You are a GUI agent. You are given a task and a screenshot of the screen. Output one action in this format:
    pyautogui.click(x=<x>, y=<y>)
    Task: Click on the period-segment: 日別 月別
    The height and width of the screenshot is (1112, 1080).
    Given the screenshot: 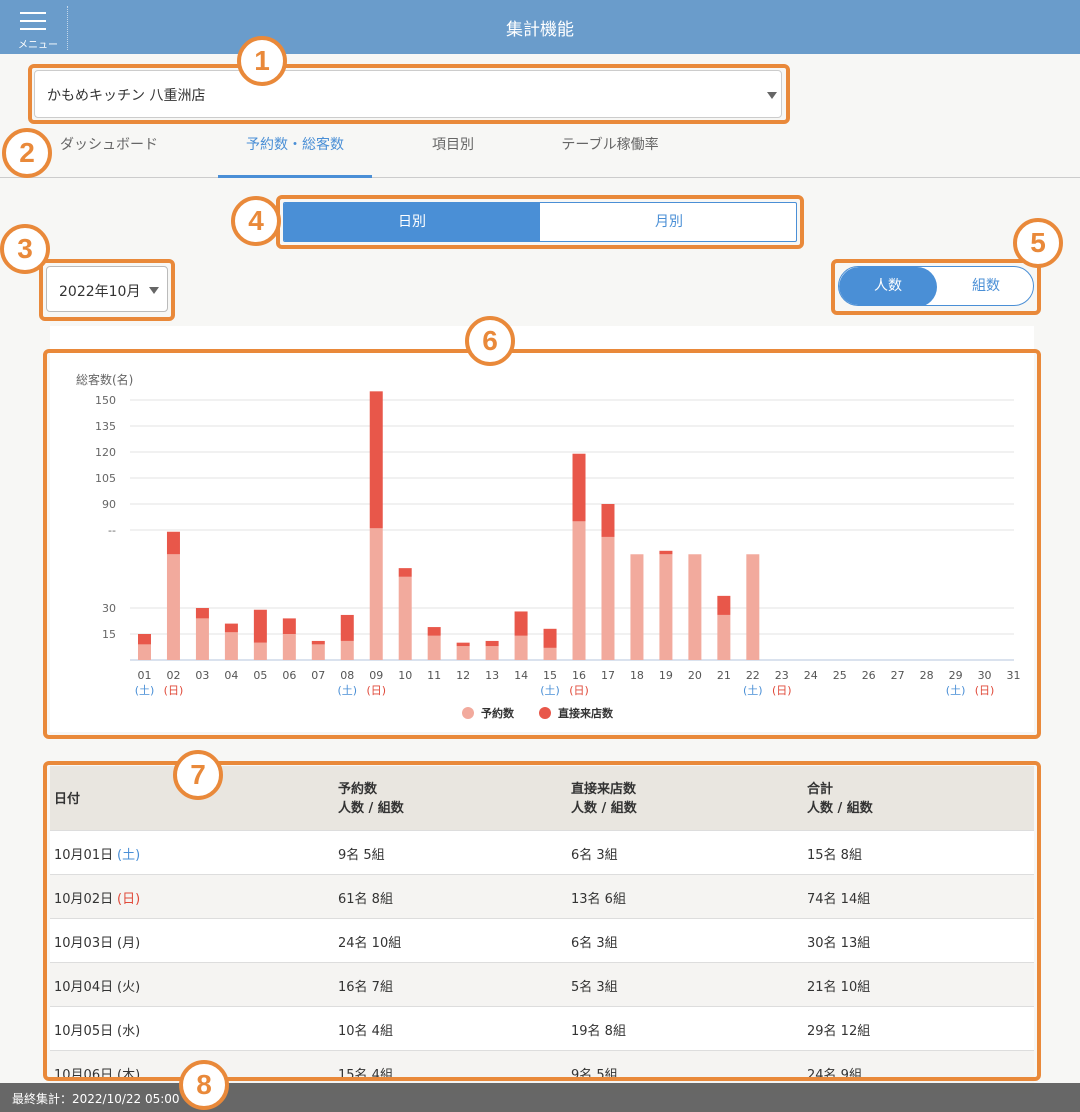 What is the action you would take?
    pyautogui.click(x=540, y=222)
    